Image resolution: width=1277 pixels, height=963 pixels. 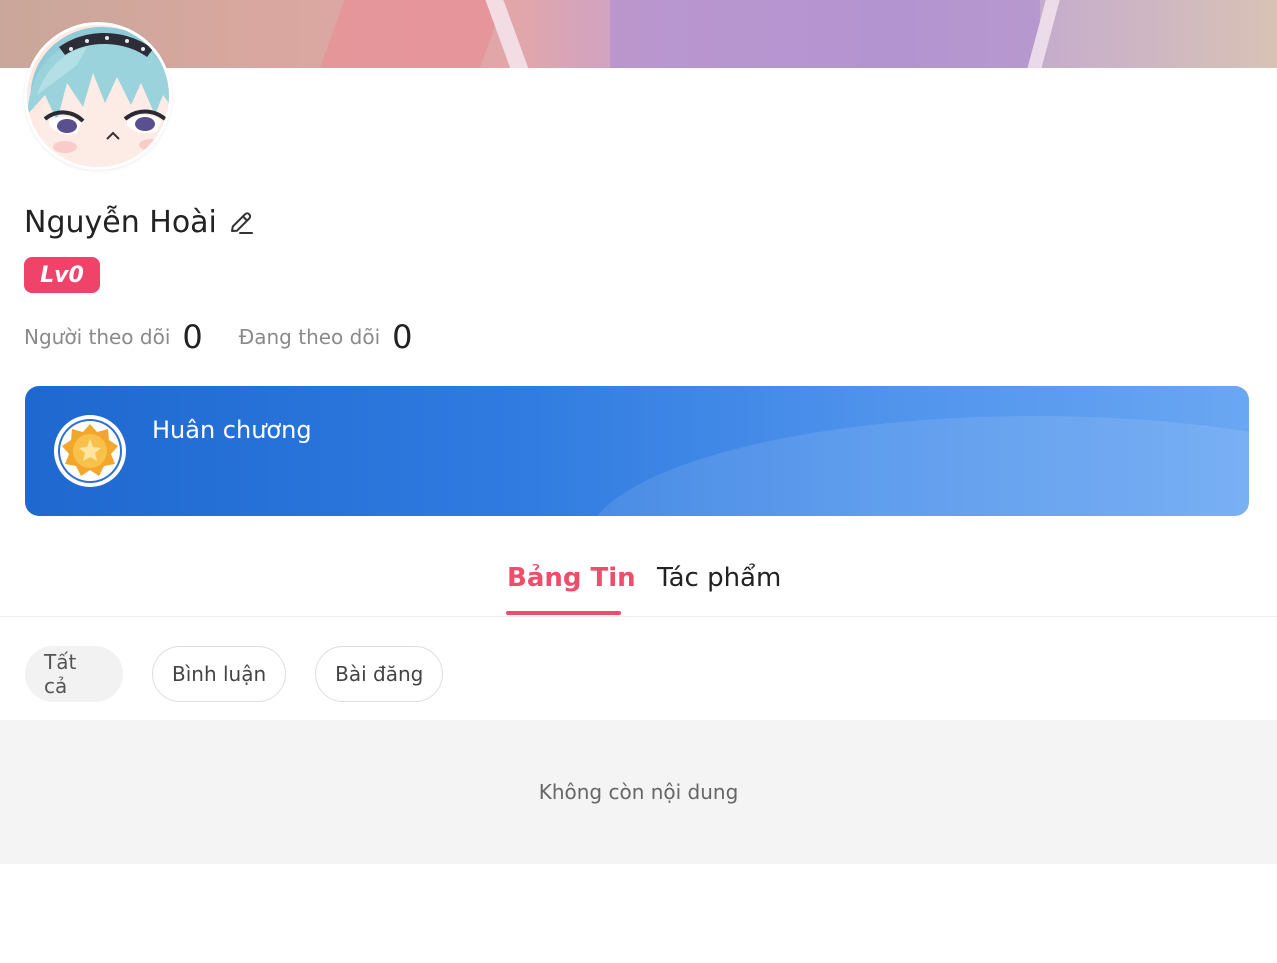 I want to click on following-label: Đang theo dõi, so click(x=309, y=337).